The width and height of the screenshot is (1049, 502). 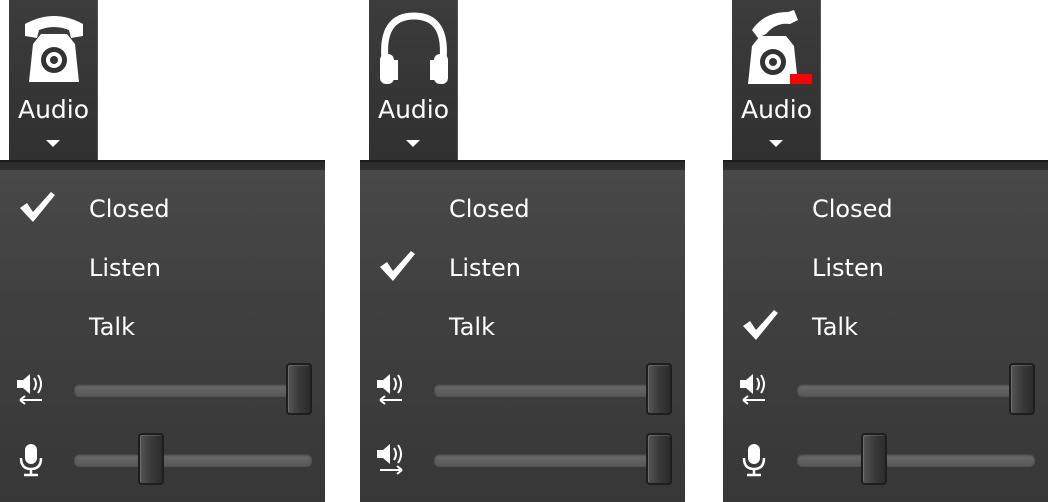 I want to click on telephone-offhook-icon, so click(x=776, y=48).